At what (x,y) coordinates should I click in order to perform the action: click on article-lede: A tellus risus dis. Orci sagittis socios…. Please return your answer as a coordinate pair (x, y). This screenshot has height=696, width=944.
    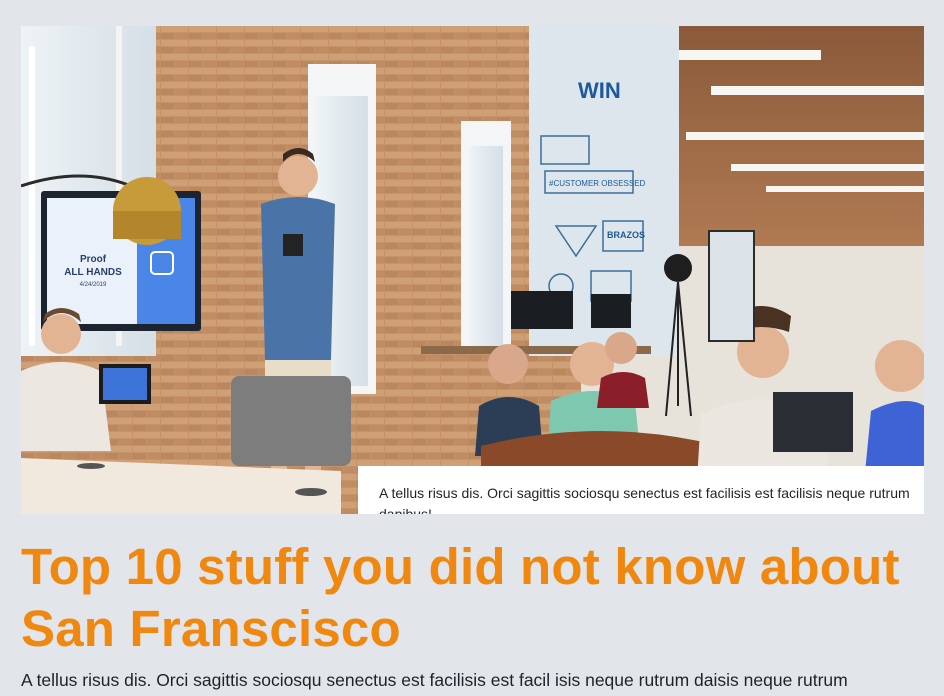
    Looking at the image, I should click on (434, 680).